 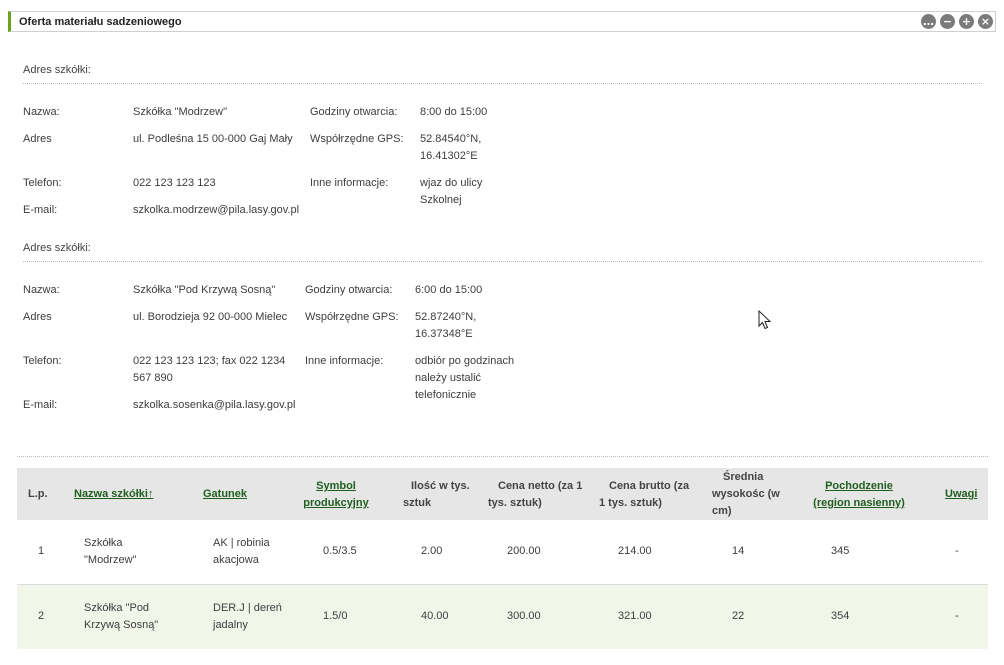 What do you see at coordinates (440, 486) in the screenshot?
I see `col-header-qty-line: Ilość w tys.` at bounding box center [440, 486].